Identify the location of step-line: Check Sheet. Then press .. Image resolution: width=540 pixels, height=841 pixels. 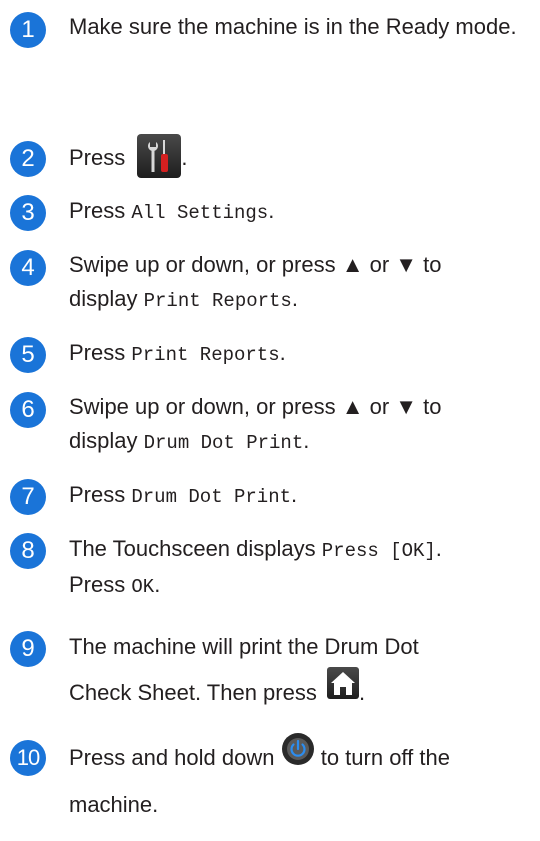
(301, 691).